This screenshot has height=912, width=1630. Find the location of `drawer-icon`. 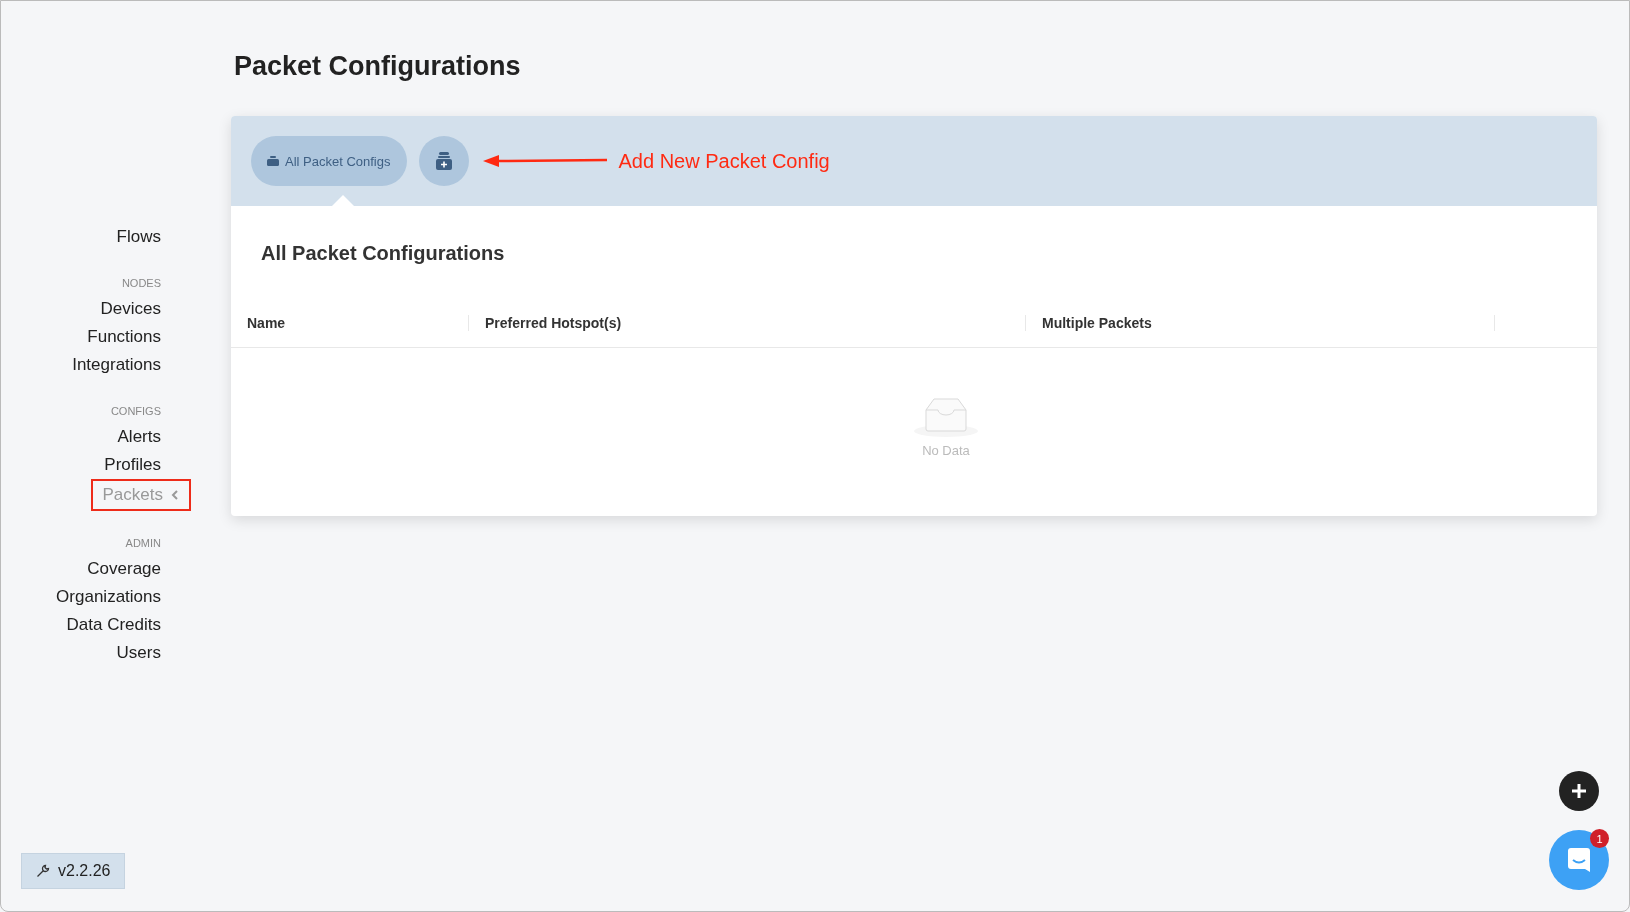

drawer-icon is located at coordinates (273, 161).